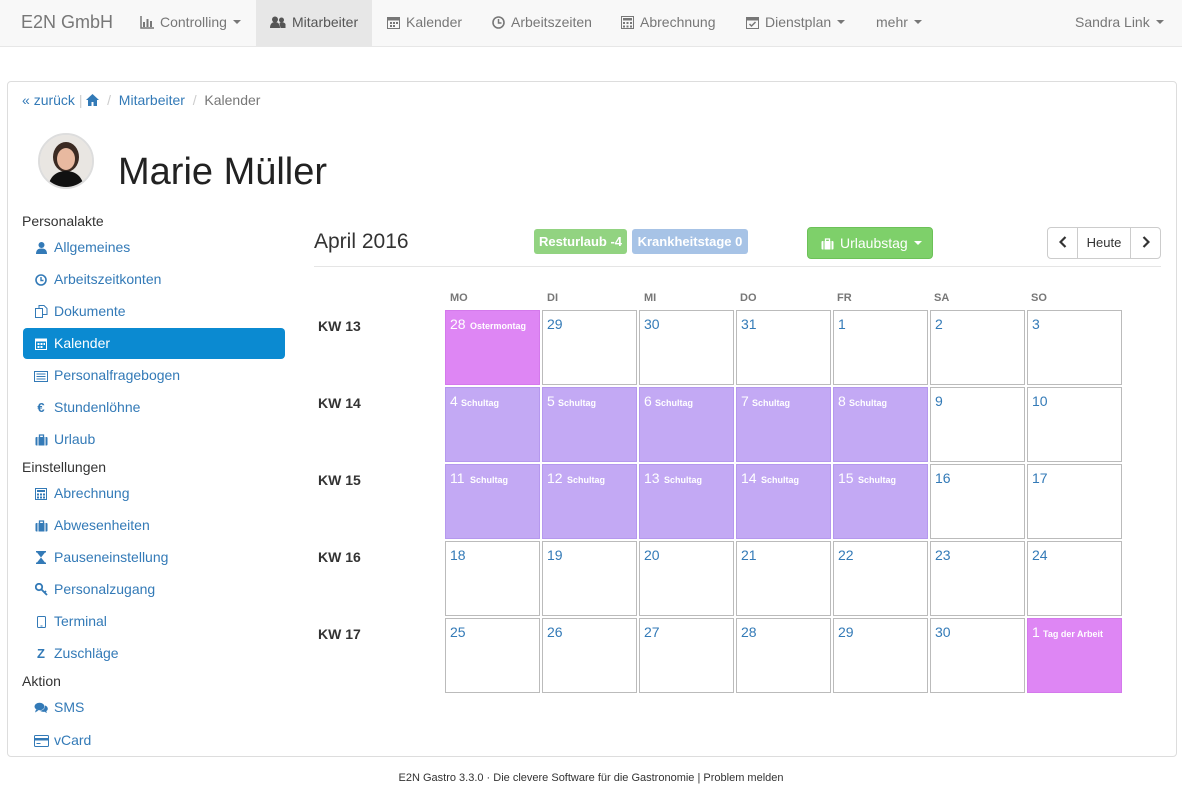 This screenshot has height=788, width=1182. What do you see at coordinates (54, 100) in the screenshot?
I see `back-label: zurück` at bounding box center [54, 100].